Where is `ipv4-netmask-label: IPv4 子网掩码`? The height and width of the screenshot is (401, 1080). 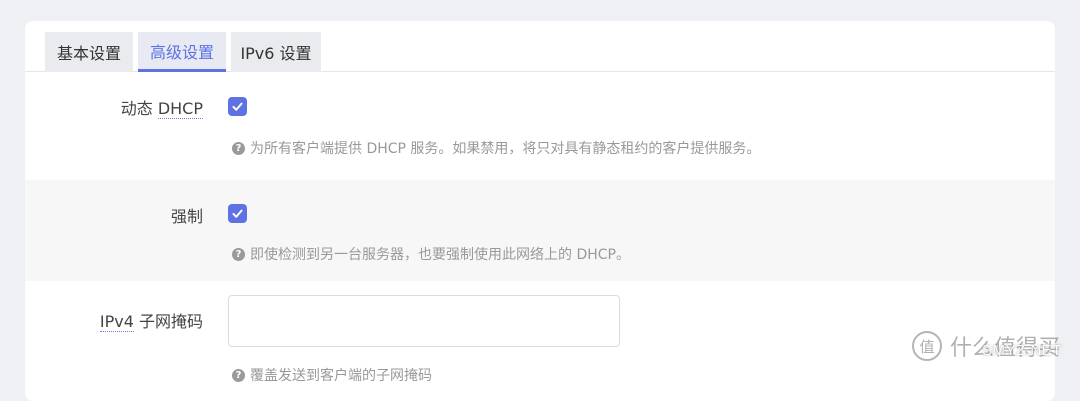 ipv4-netmask-label: IPv4 子网掩码 is located at coordinates (151, 320).